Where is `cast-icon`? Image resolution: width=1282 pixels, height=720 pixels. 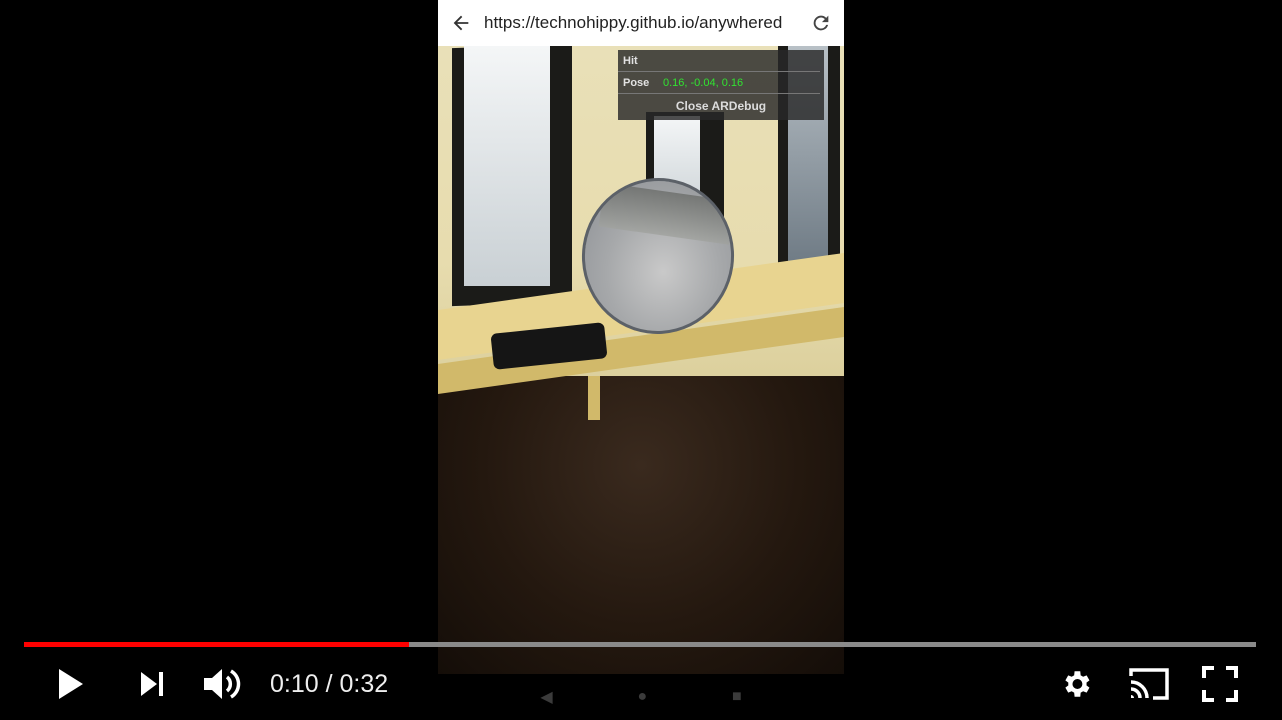
cast-icon is located at coordinates (1149, 684).